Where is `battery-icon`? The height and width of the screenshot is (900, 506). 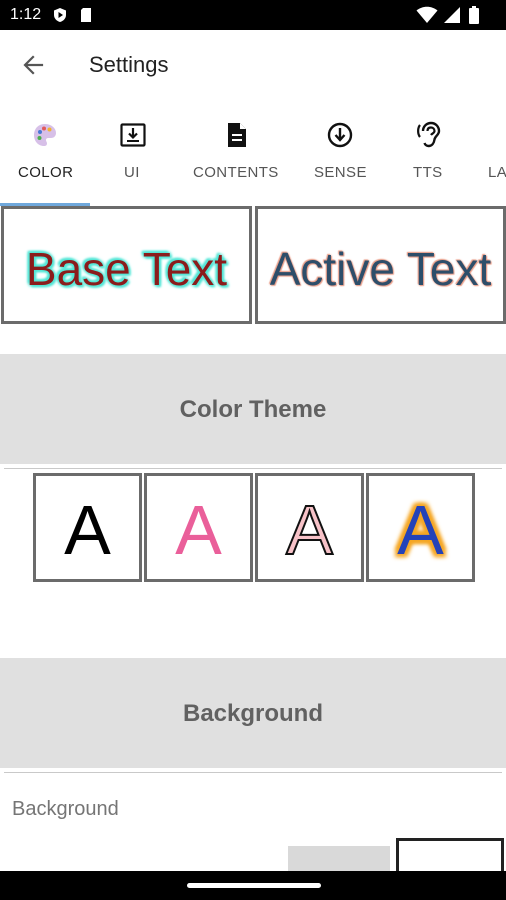 battery-icon is located at coordinates (474, 15).